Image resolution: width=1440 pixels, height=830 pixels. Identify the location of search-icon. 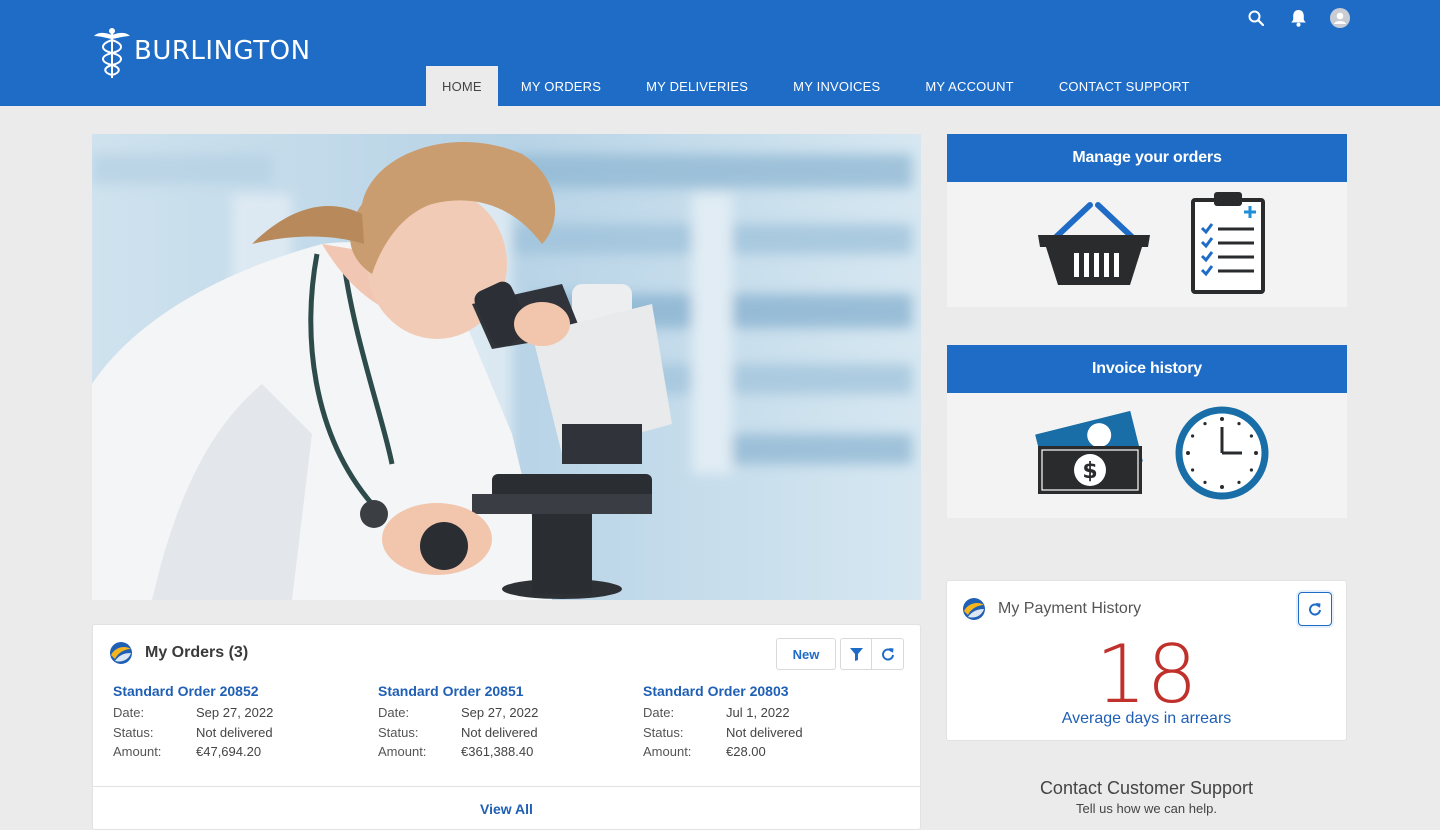
(1256, 18).